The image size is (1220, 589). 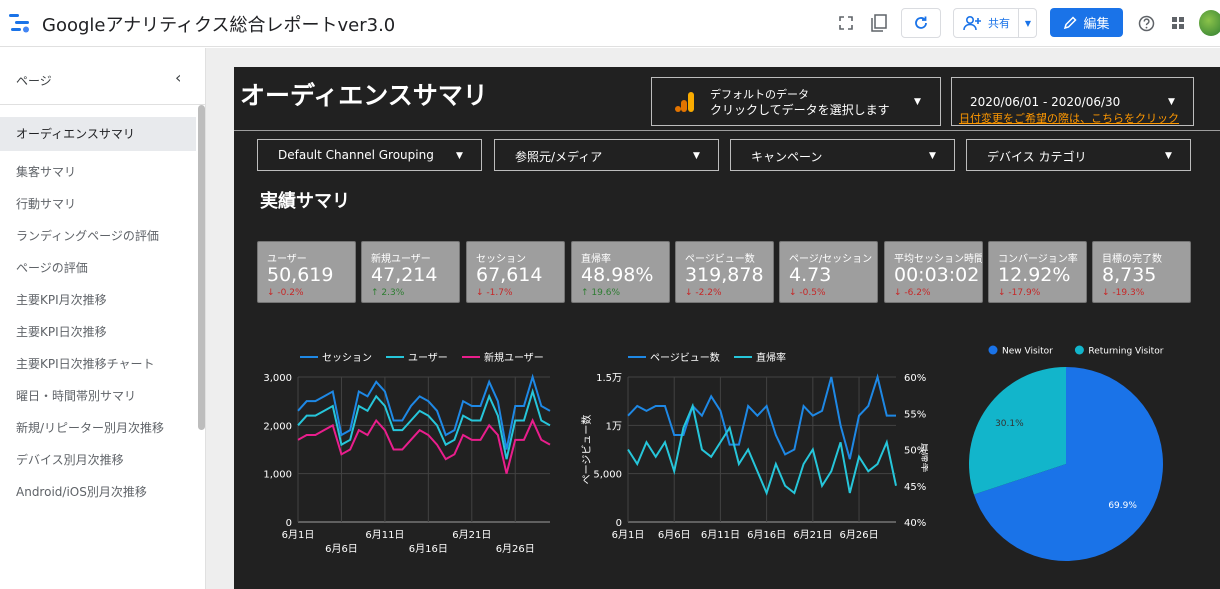 I want to click on legend-label: New Visitor, so click(x=1027, y=352).